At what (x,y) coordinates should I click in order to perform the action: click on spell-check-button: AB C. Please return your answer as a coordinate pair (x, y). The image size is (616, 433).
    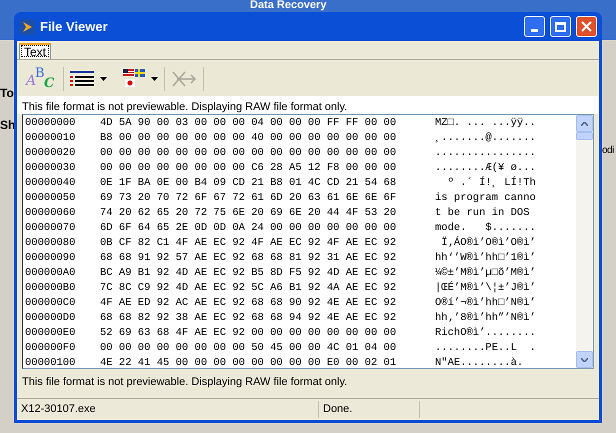
    Looking at the image, I should click on (41, 79).